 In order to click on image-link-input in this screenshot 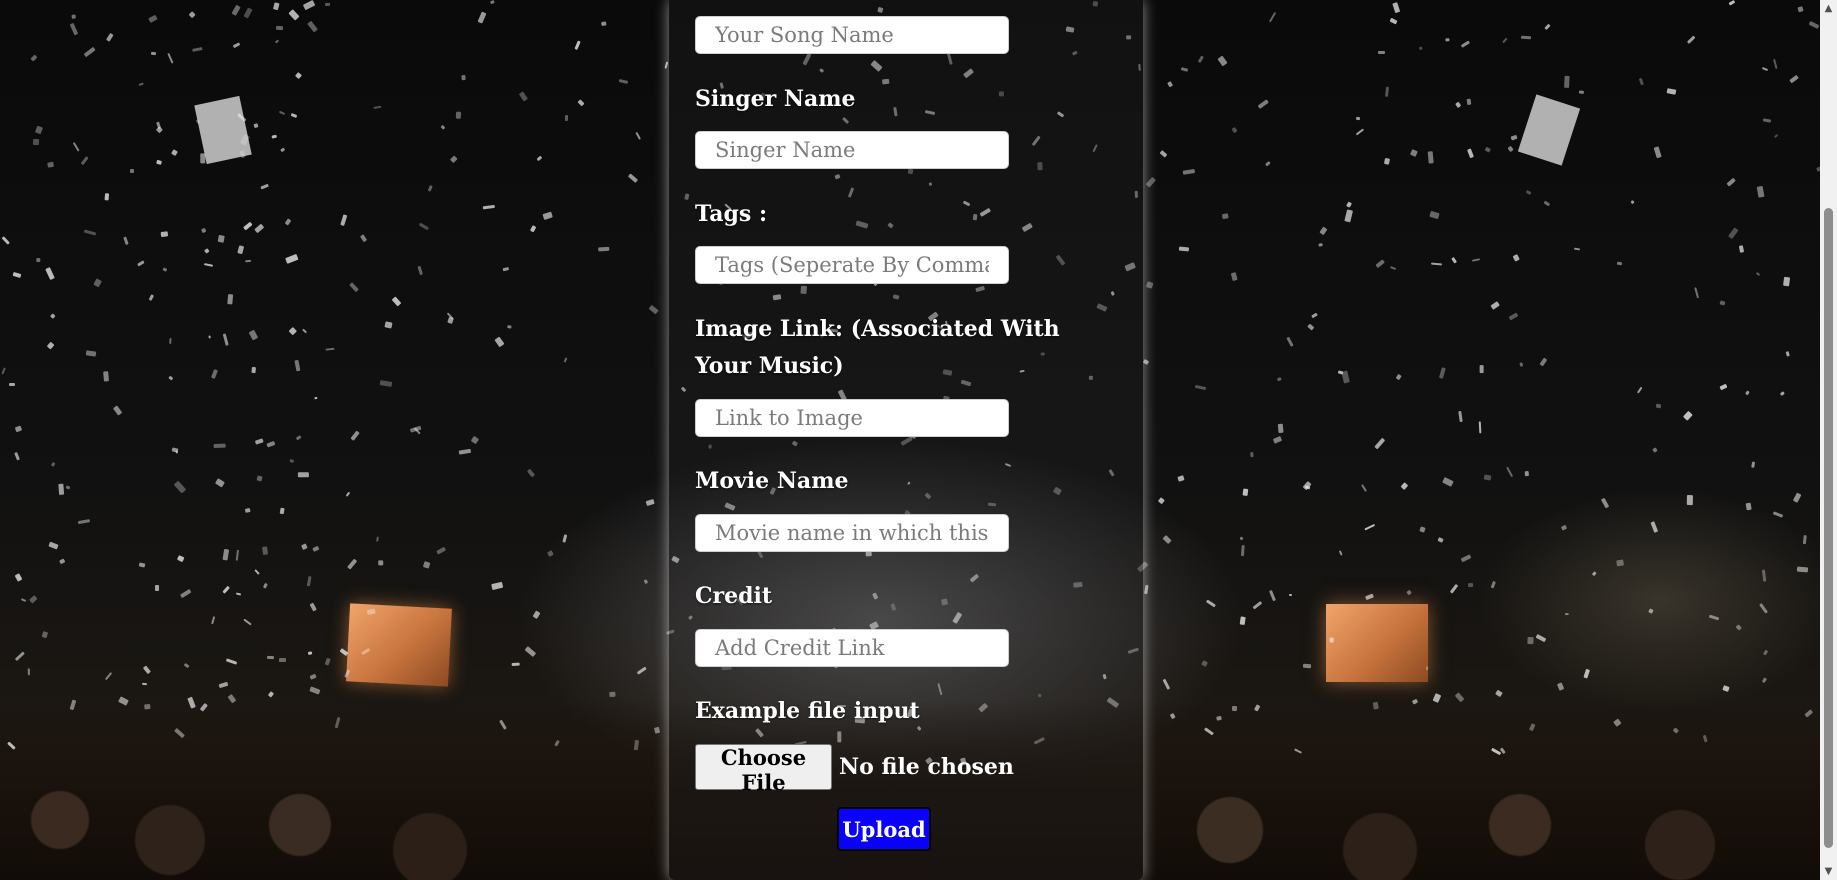, I will do `click(852, 418)`.